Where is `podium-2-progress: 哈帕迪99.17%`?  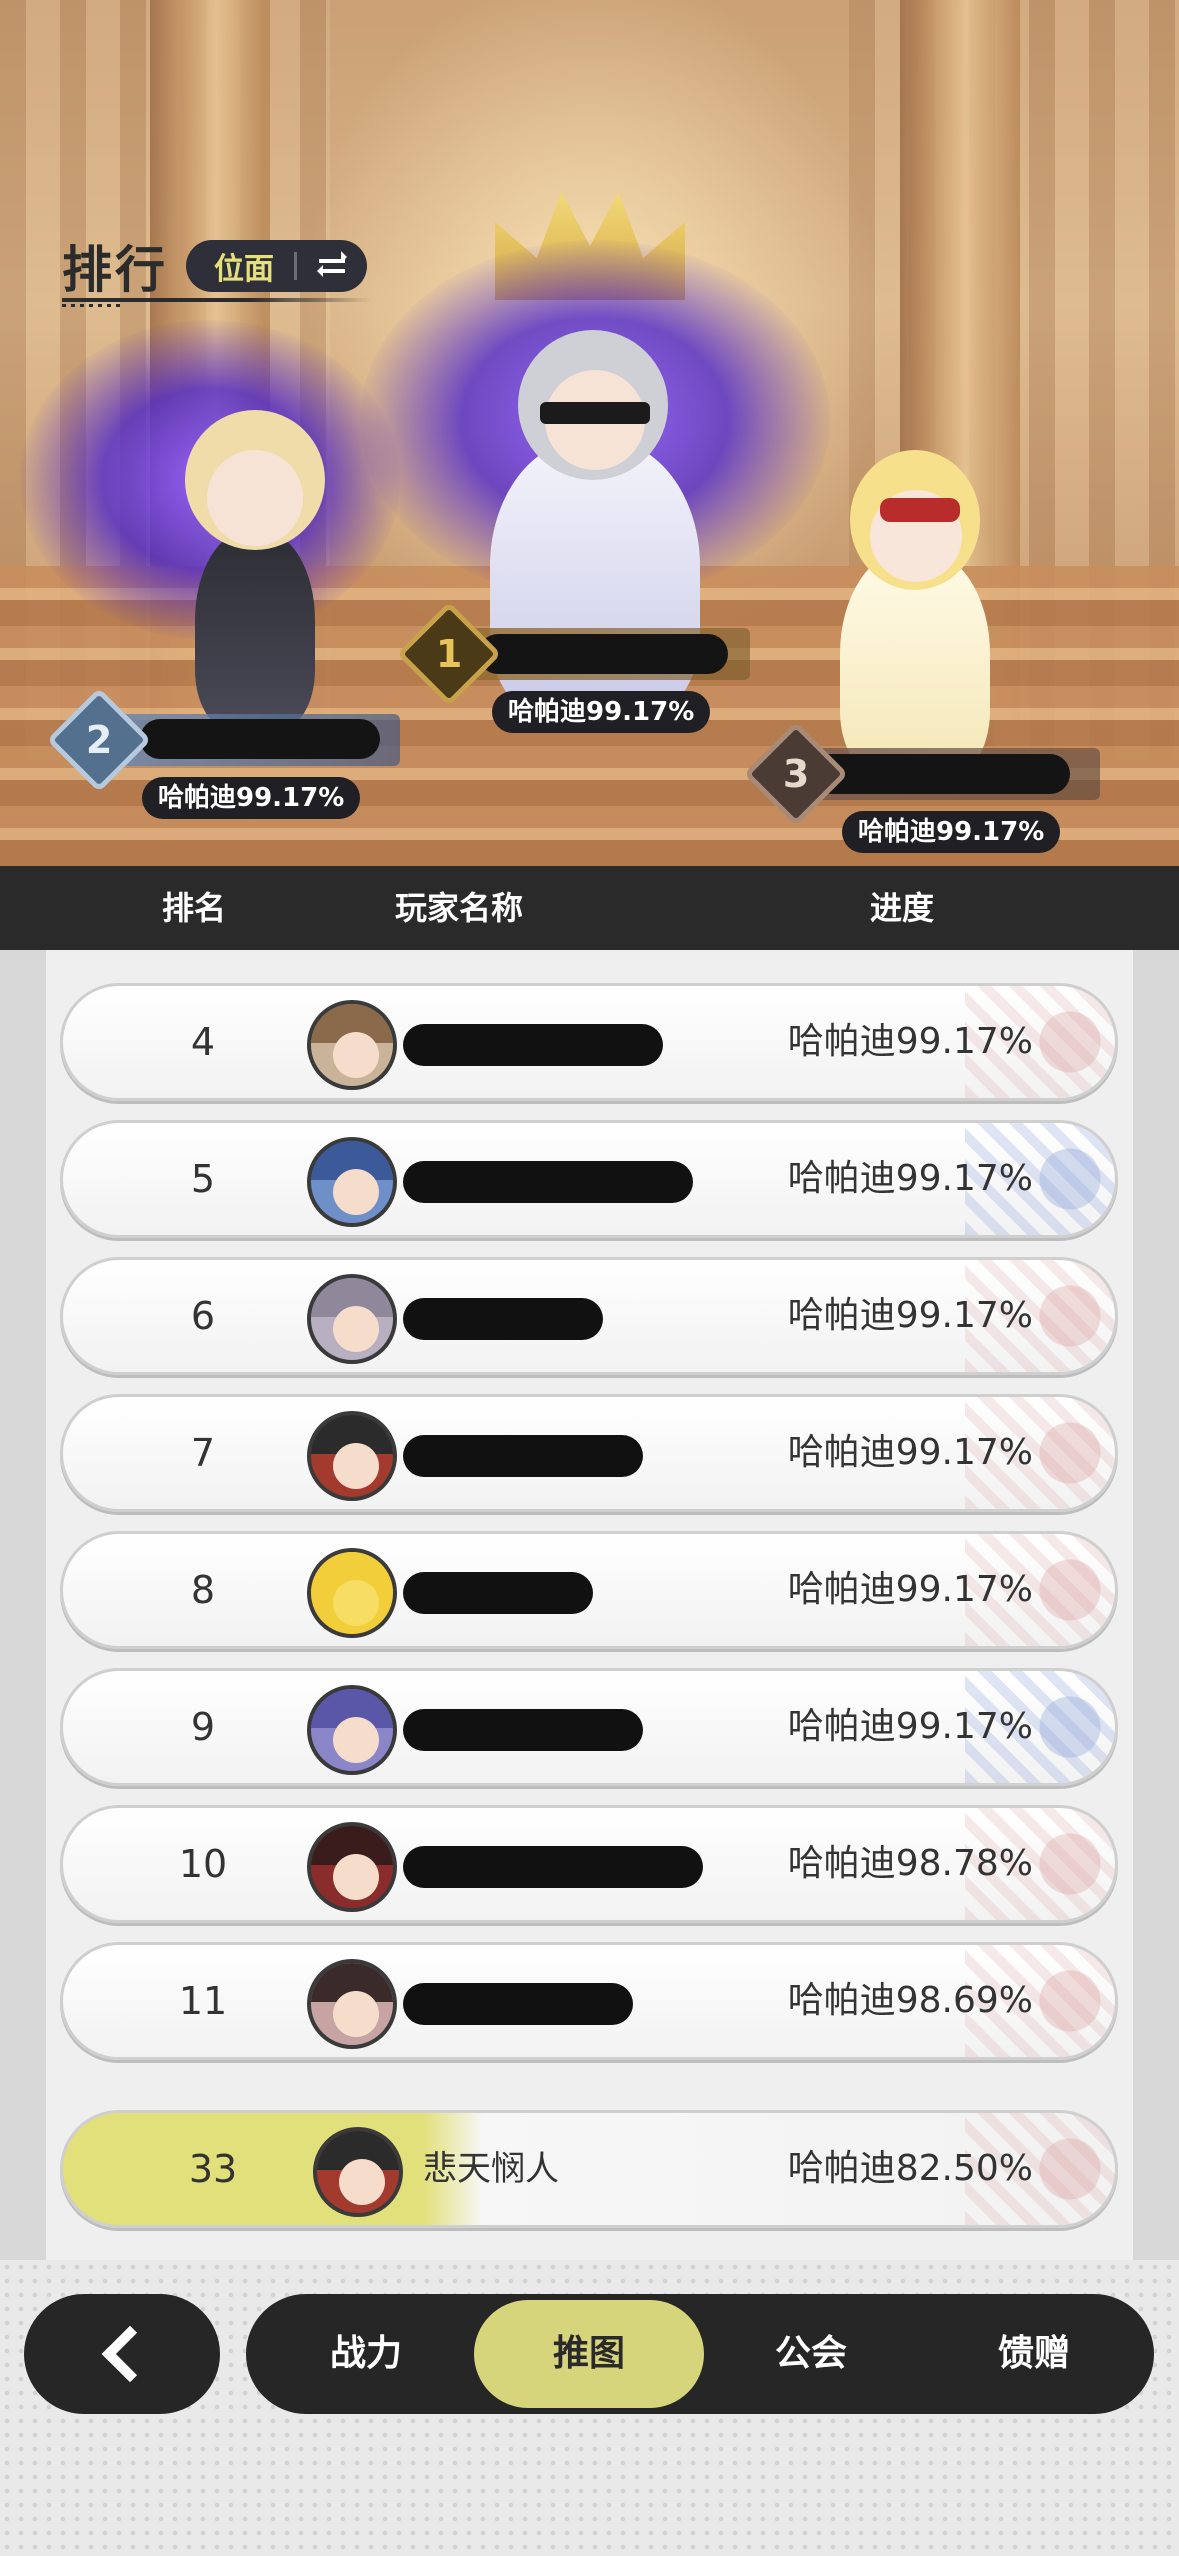 podium-2-progress: 哈帕迪99.17% is located at coordinates (251, 798).